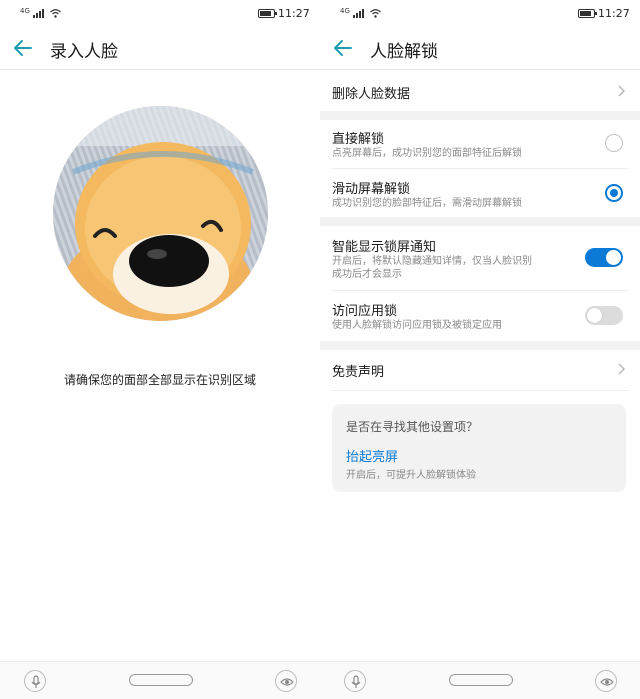 This screenshot has width=640, height=699. Describe the element at coordinates (384, 247) in the screenshot. I see `smart-notification-title: 智能显示锁屏通知` at that location.